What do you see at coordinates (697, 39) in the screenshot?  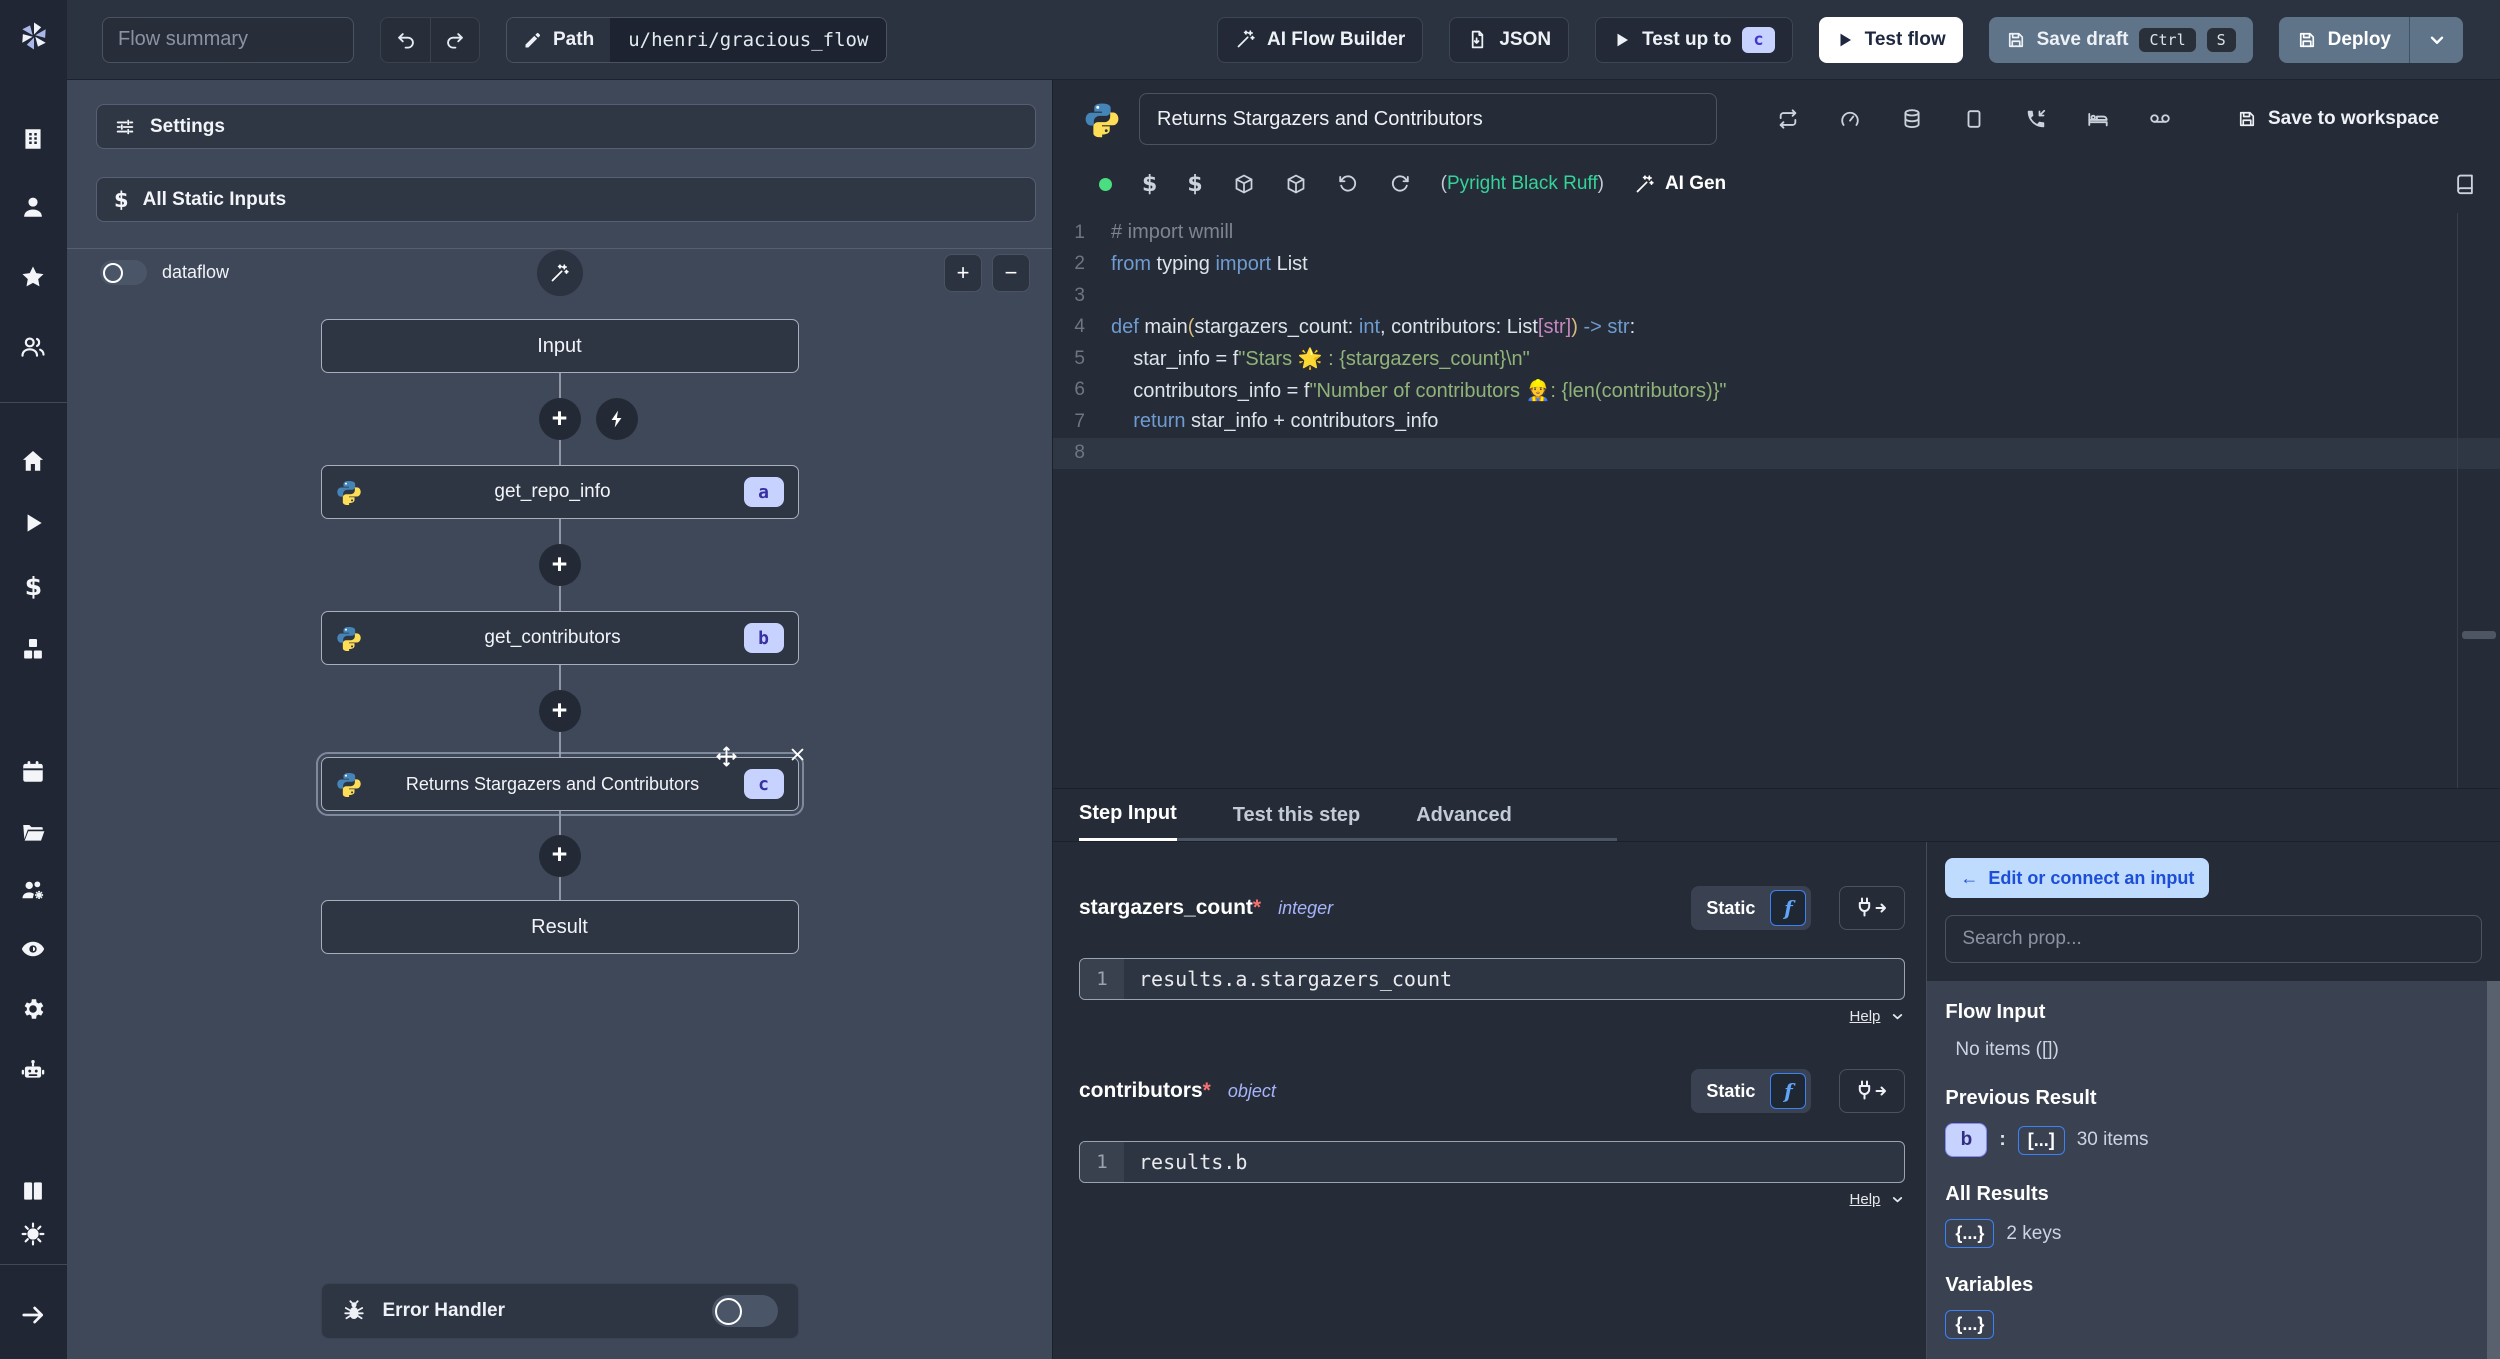 I see `path-button: Path u/henri/gracious_flow` at bounding box center [697, 39].